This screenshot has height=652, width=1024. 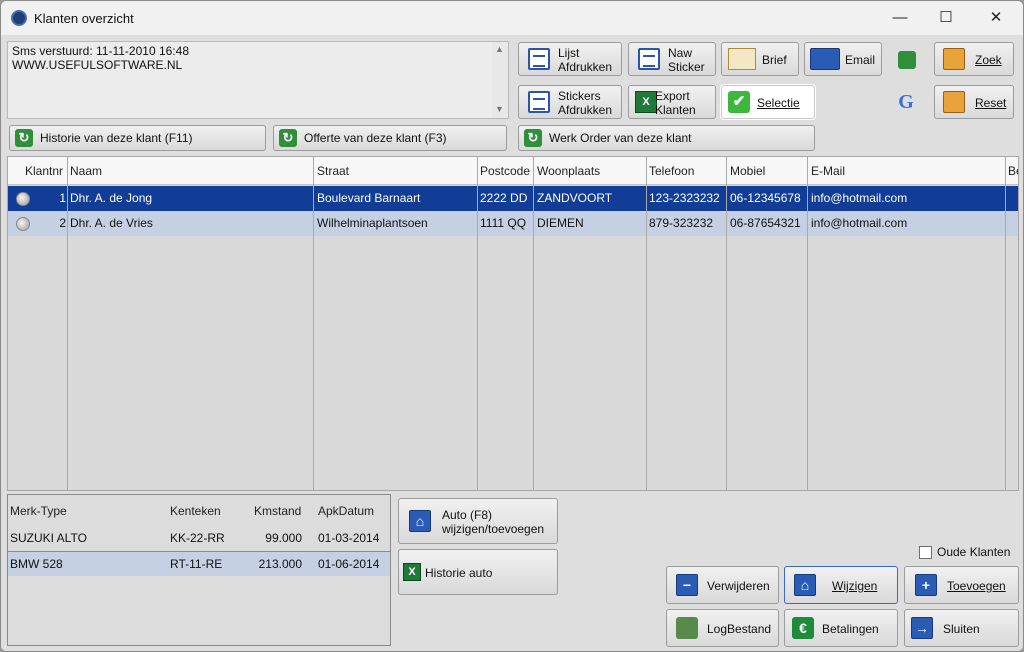 I want to click on verwijderen-label: Verwijderen, so click(x=738, y=586).